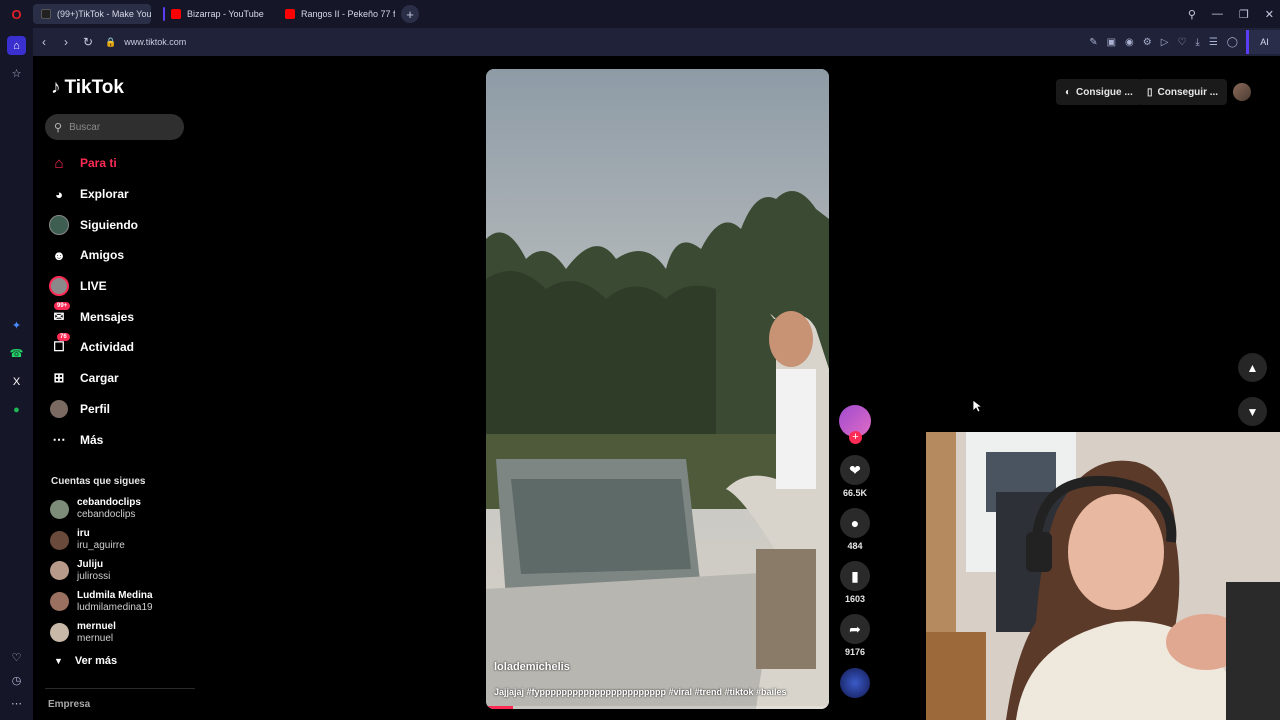 Image resolution: width=1280 pixels, height=720 pixels. I want to click on url-field: 🔒 www.tiktok.com, so click(145, 42).